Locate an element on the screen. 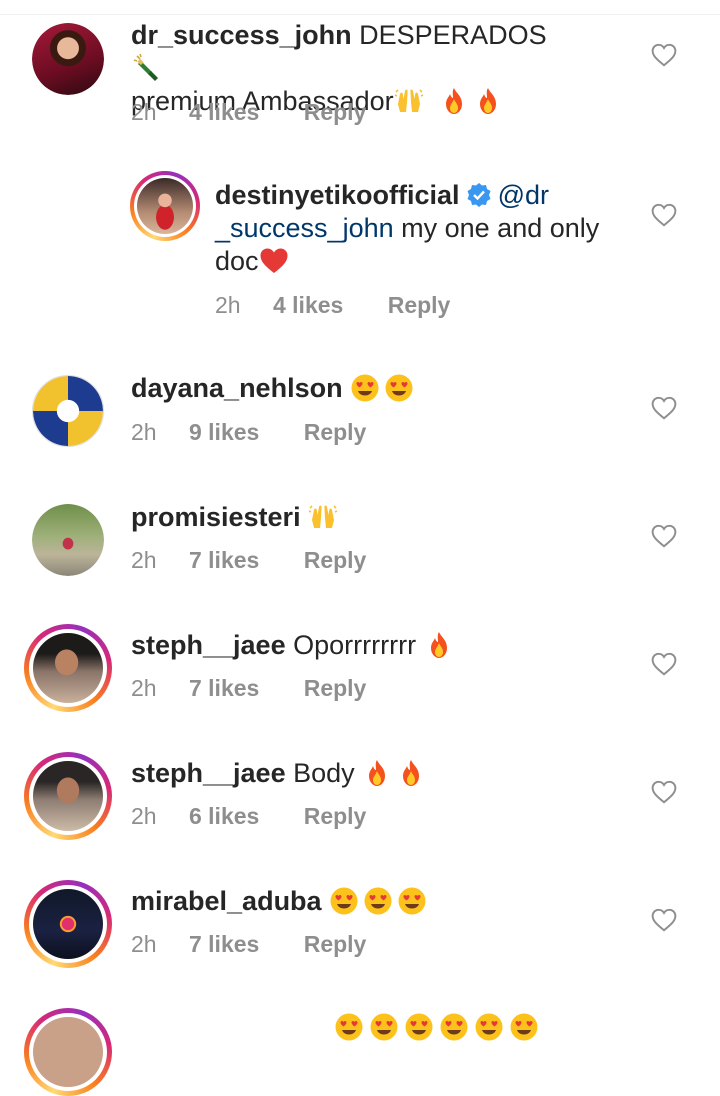 The width and height of the screenshot is (720, 1096). top-divider is located at coordinates (360, 7).